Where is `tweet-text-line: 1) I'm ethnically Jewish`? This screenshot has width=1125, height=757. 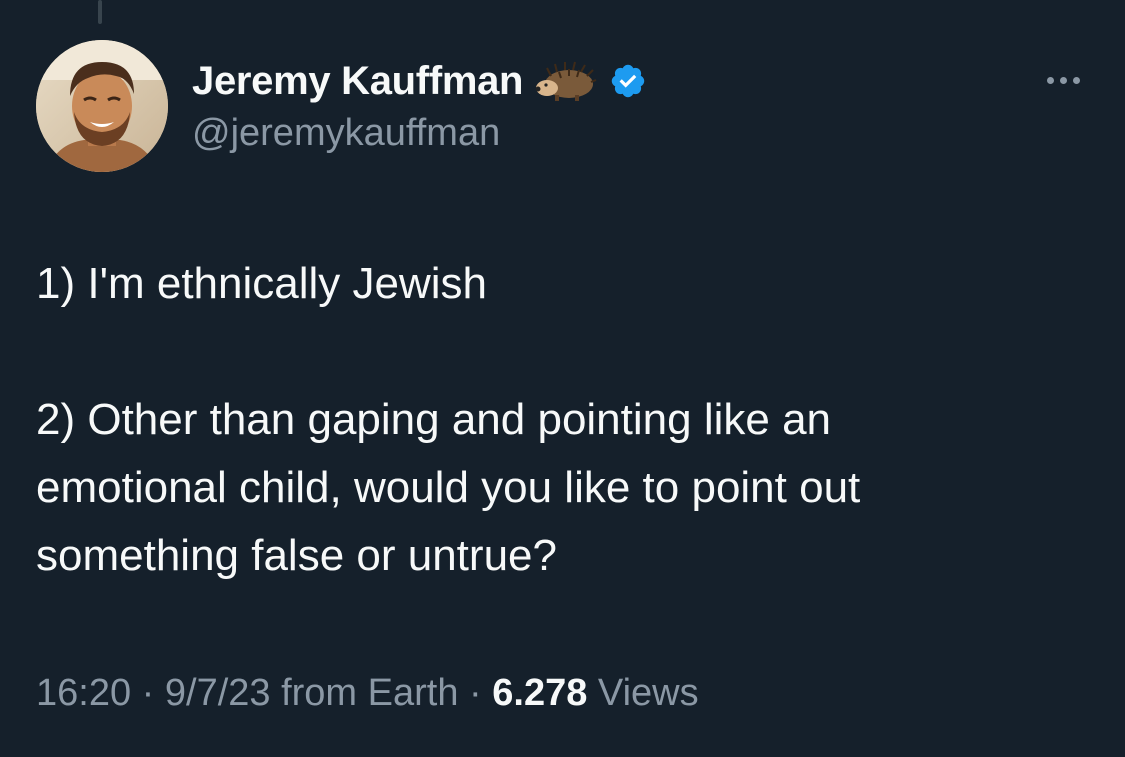
tweet-text-line: 1) I'm ethnically Jewish is located at coordinates (261, 283).